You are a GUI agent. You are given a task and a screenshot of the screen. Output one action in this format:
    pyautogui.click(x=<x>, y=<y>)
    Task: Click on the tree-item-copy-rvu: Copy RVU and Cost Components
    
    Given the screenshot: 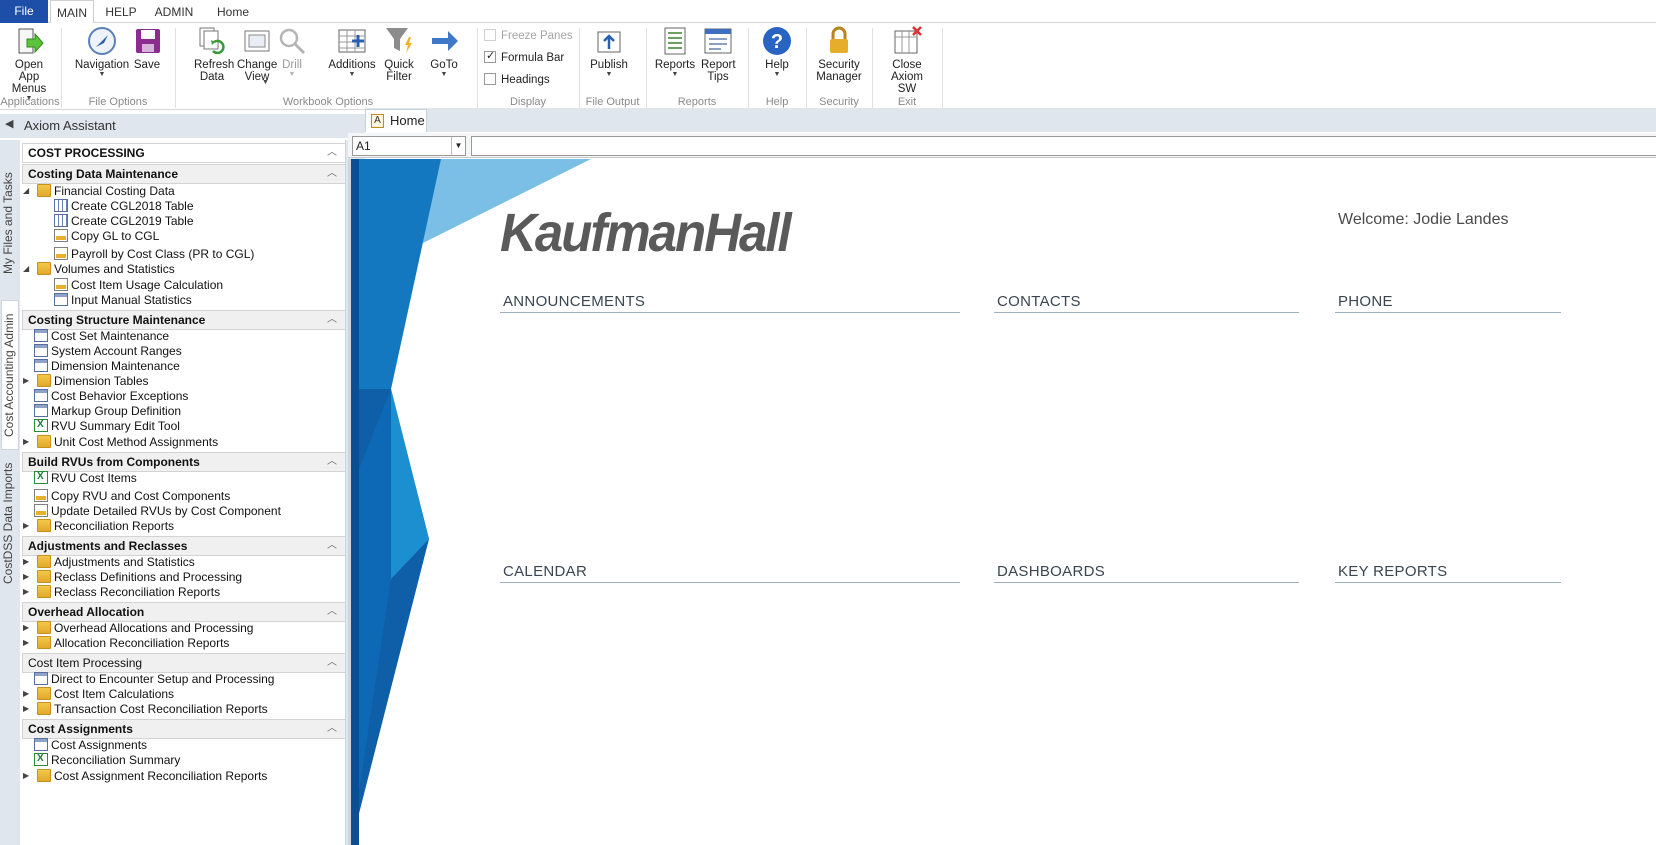 What is the action you would take?
    pyautogui.click(x=132, y=496)
    